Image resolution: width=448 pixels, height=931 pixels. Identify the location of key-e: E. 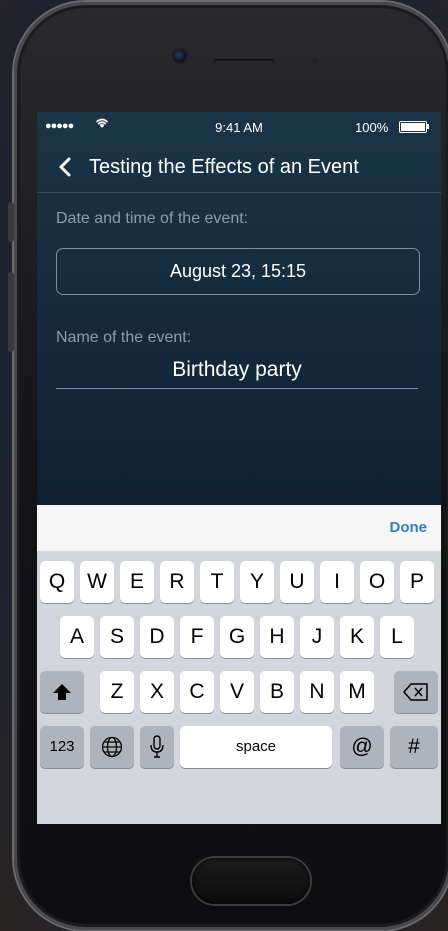
(137, 582).